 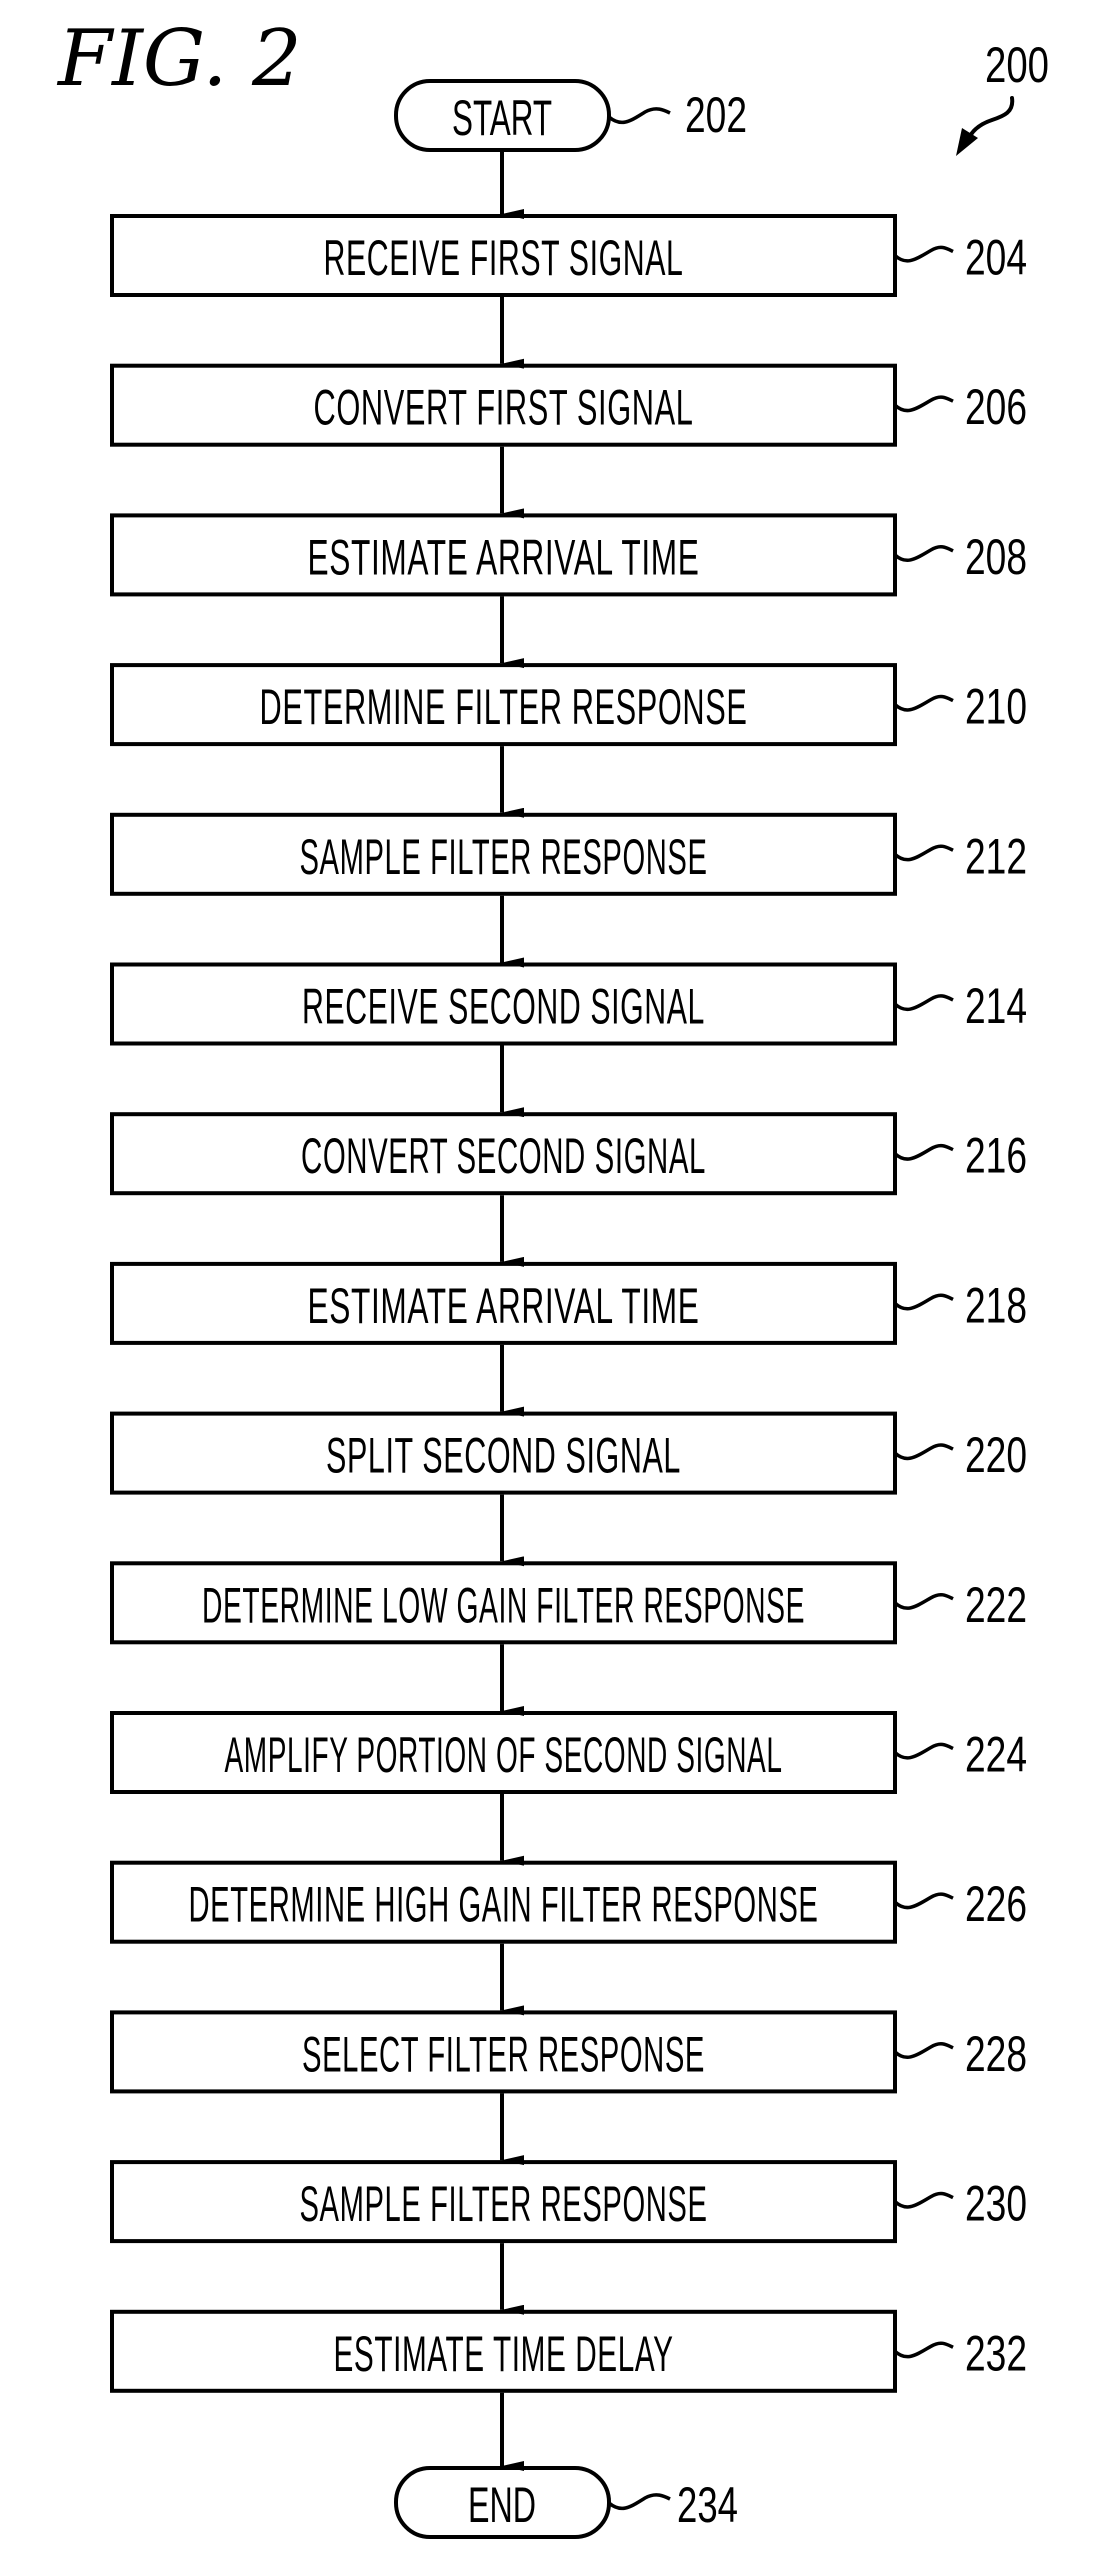 I want to click on figure-reference-number: 200, so click(x=1017, y=65).